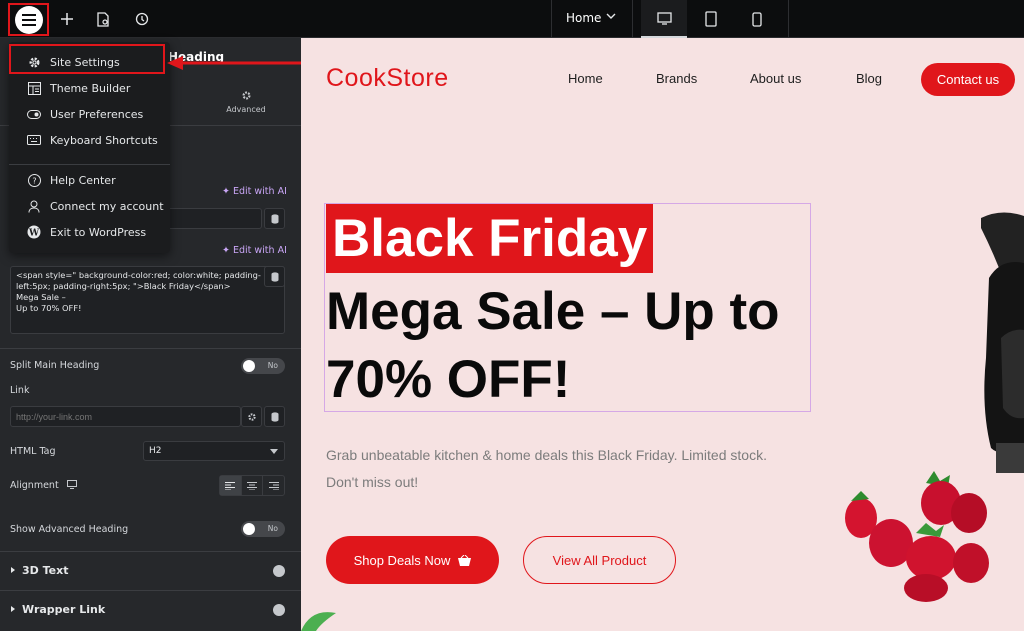  Describe the element at coordinates (150, 348) in the screenshot. I see `divider` at that location.